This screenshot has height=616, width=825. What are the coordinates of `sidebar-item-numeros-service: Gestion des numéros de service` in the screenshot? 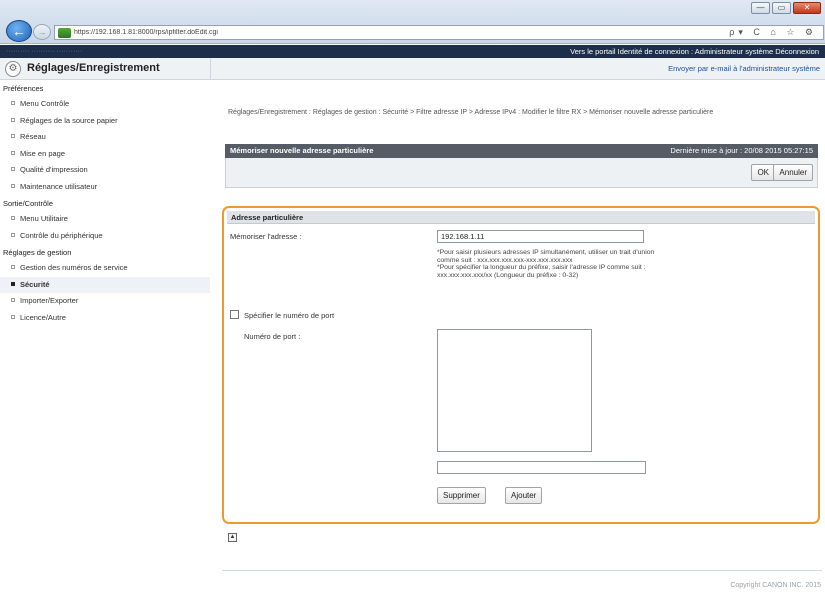 It's located at (105, 268).